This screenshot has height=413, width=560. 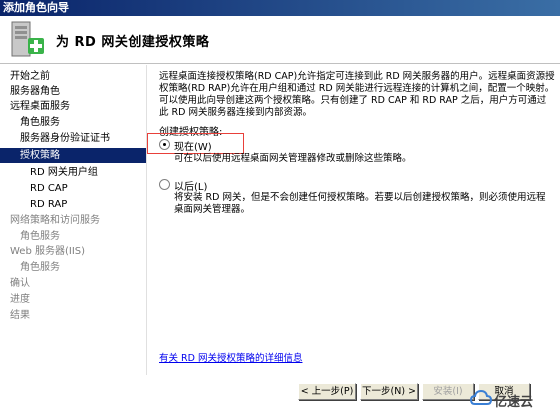 I want to click on radio-now-description: 可在以后使用远程桌面网关管理器修改或删除这些策略。, so click(x=293, y=158).